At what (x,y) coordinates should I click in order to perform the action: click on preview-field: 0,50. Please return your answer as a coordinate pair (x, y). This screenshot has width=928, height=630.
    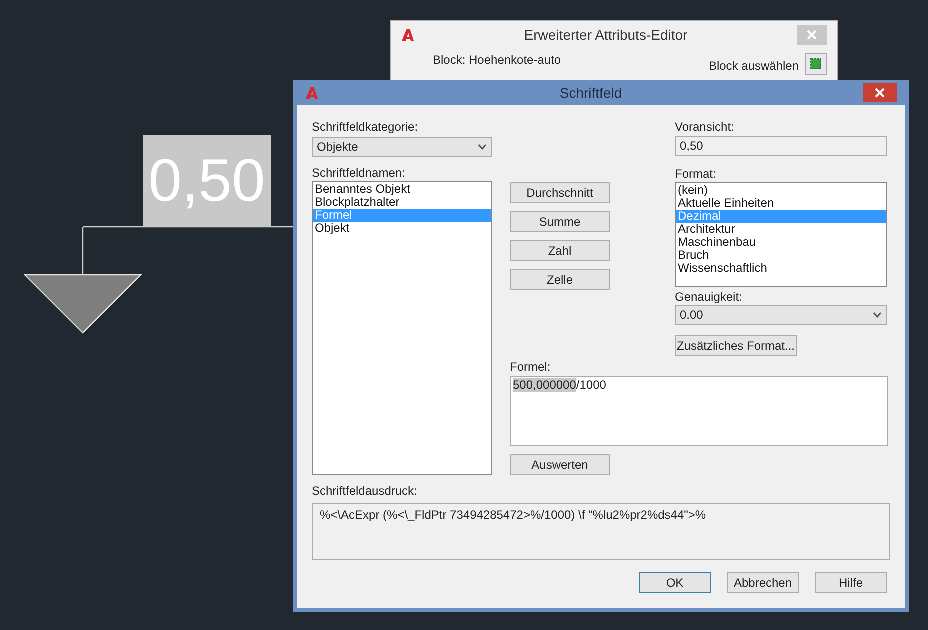
    Looking at the image, I should click on (781, 146).